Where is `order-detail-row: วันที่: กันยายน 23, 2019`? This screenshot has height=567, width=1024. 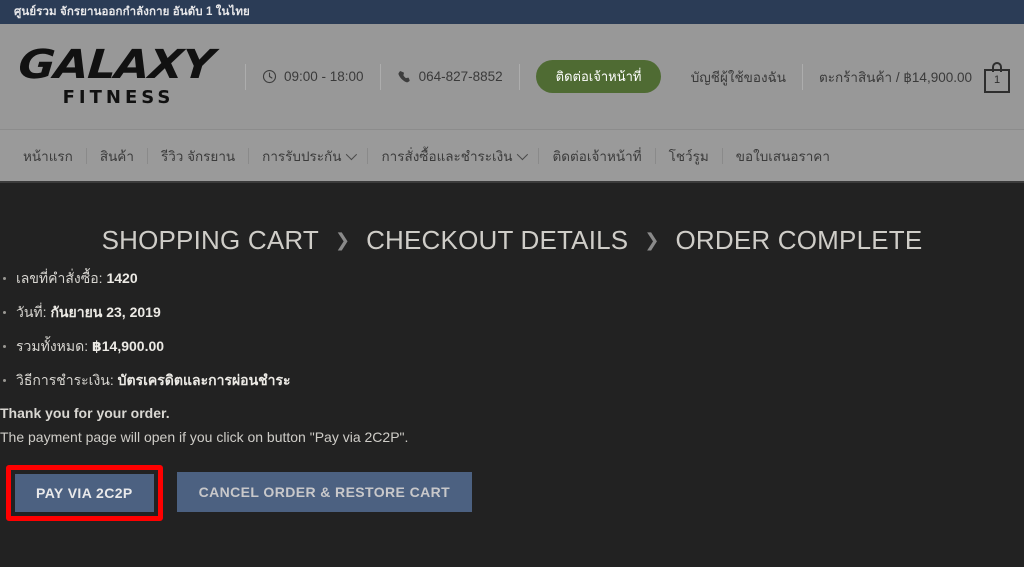
order-detail-row: วันที่: กันยายน 23, 2019 is located at coordinates (300, 312).